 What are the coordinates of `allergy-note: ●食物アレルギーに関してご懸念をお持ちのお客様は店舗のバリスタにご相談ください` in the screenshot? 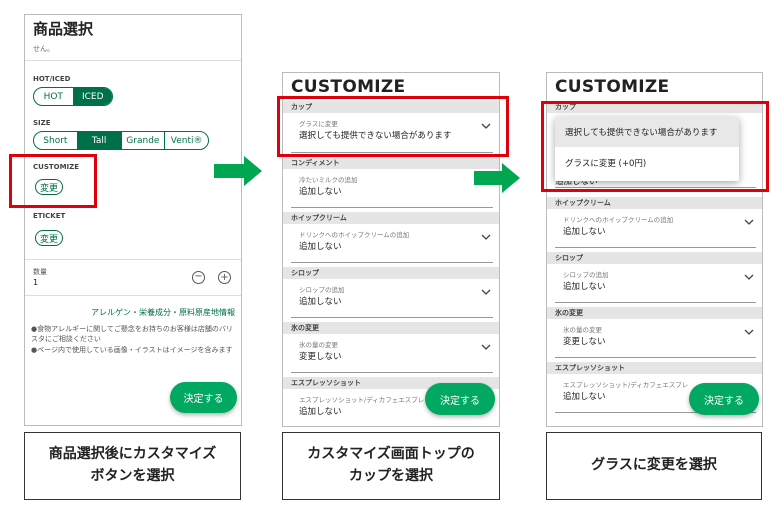 It's located at (132, 334).